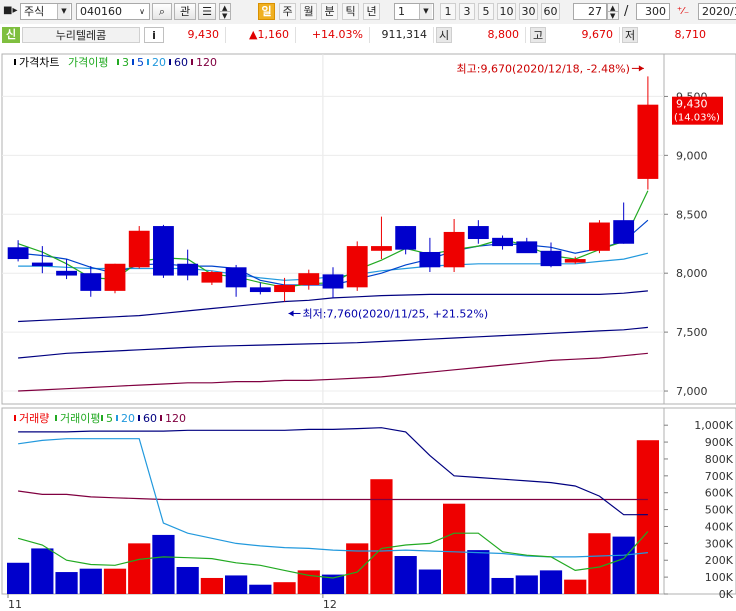 The image size is (736, 611). Describe the element at coordinates (308, 11) in the screenshot. I see `period-button: 월` at that location.